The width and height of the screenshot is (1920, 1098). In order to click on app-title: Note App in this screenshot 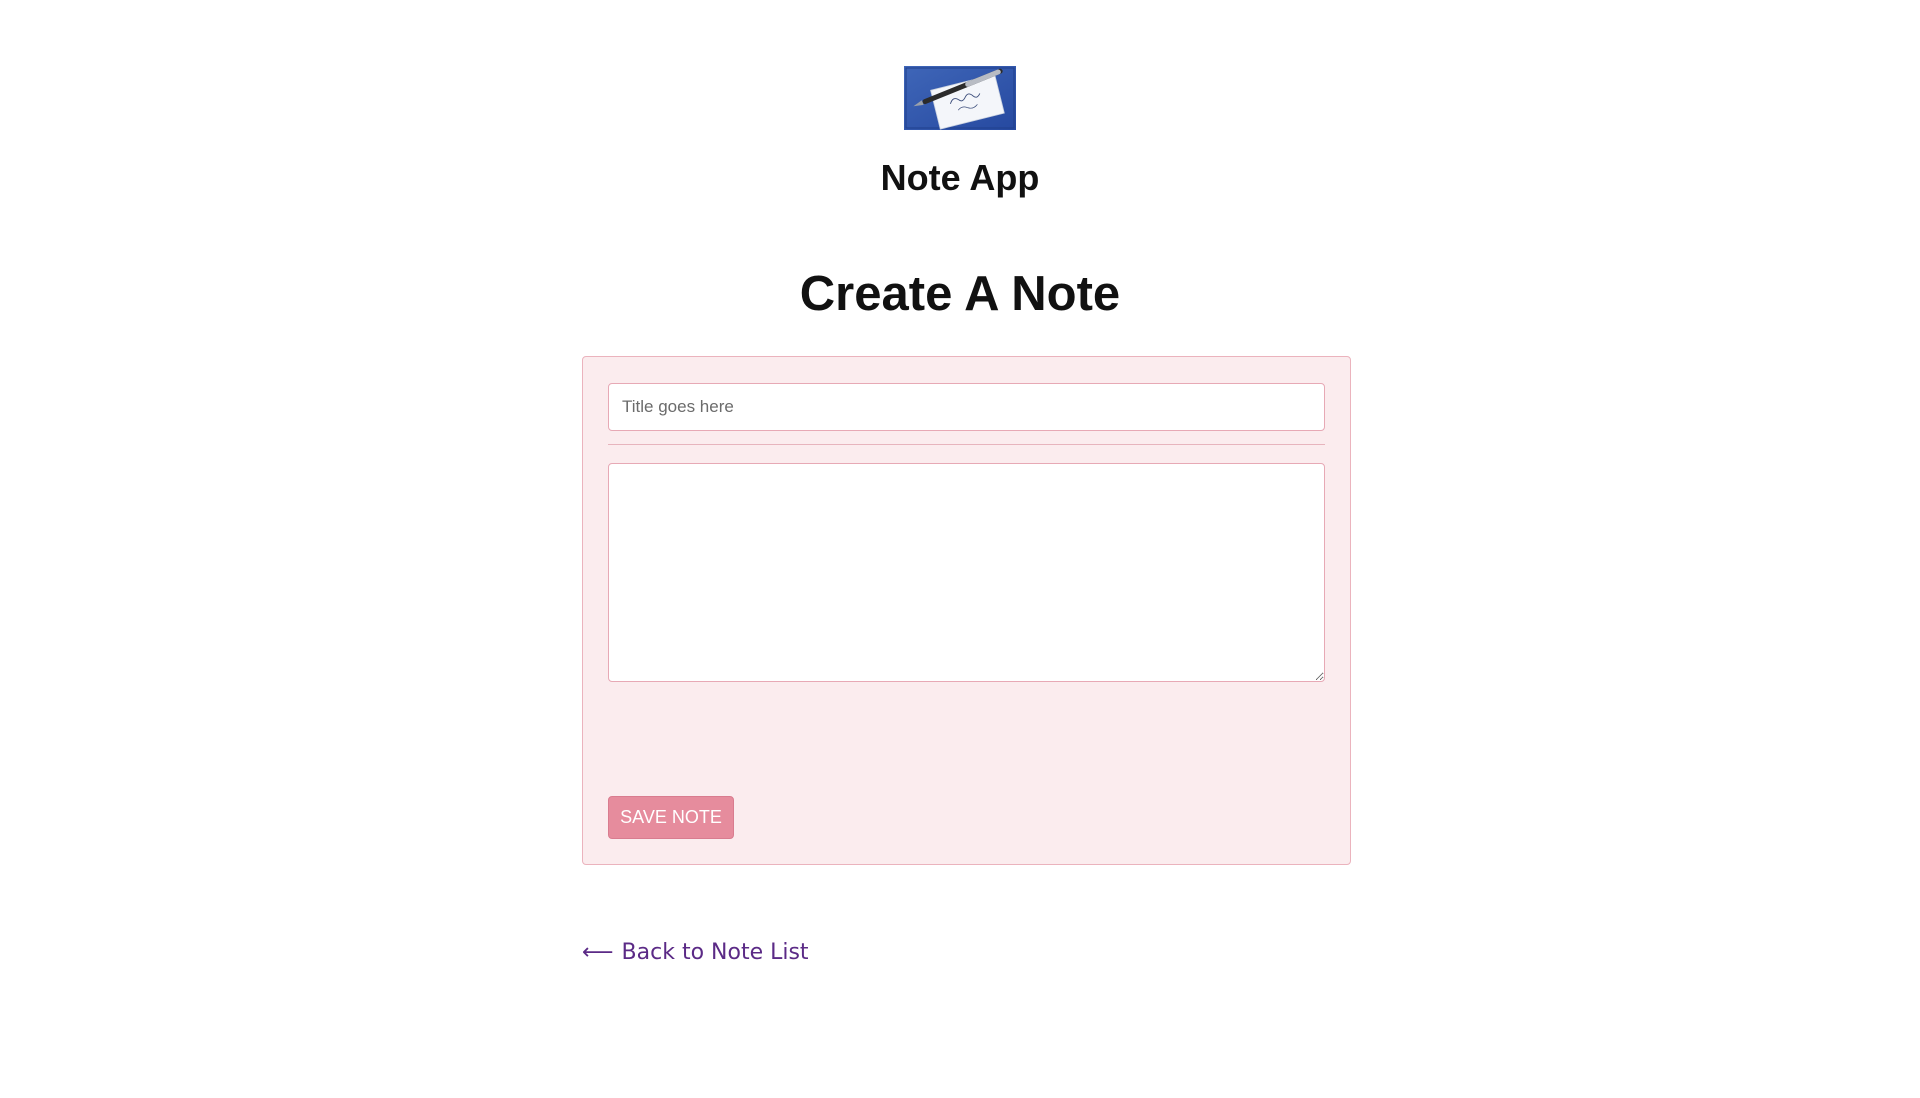, I will do `click(960, 177)`.